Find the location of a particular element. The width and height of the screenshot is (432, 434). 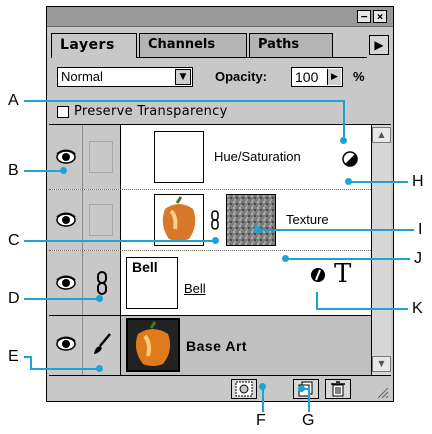

tab-bar: Layers Channels Paths is located at coordinates (220, 45).